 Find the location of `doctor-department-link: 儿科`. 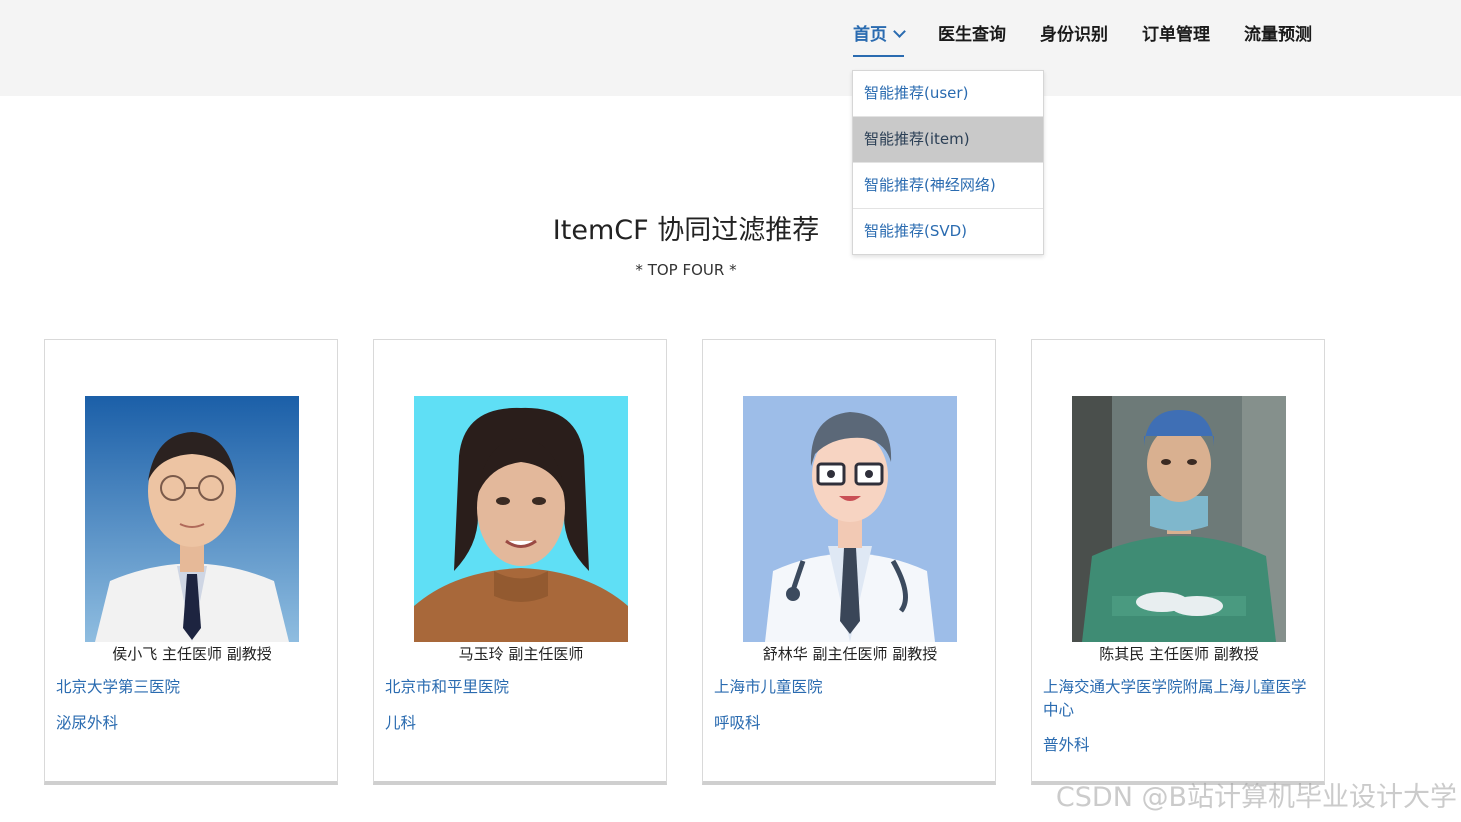

doctor-department-link: 儿科 is located at coordinates (400, 722).